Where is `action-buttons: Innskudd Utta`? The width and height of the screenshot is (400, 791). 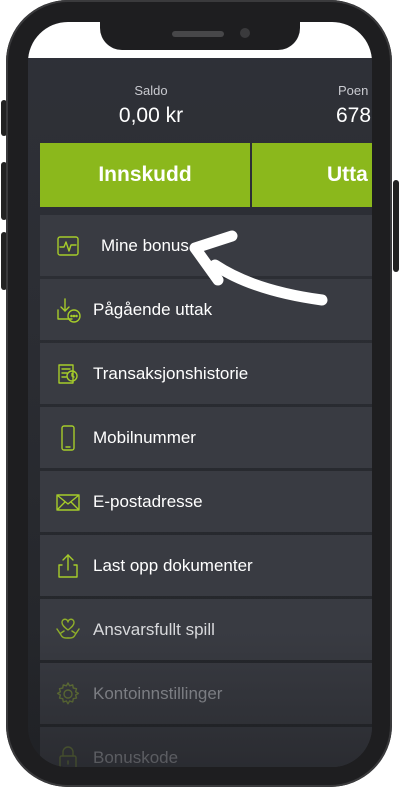
action-buttons: Innskudd Utta is located at coordinates (206, 175).